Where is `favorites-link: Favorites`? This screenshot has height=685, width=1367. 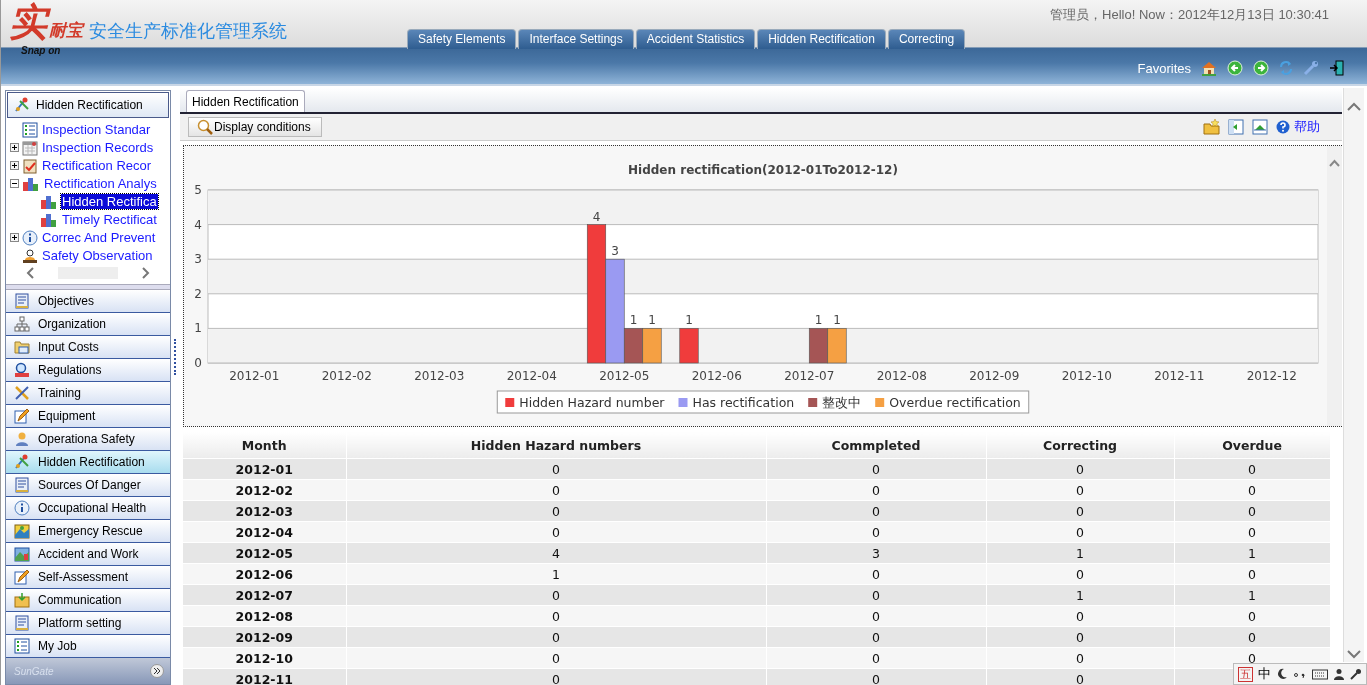
favorites-link: Favorites is located at coordinates (1164, 68).